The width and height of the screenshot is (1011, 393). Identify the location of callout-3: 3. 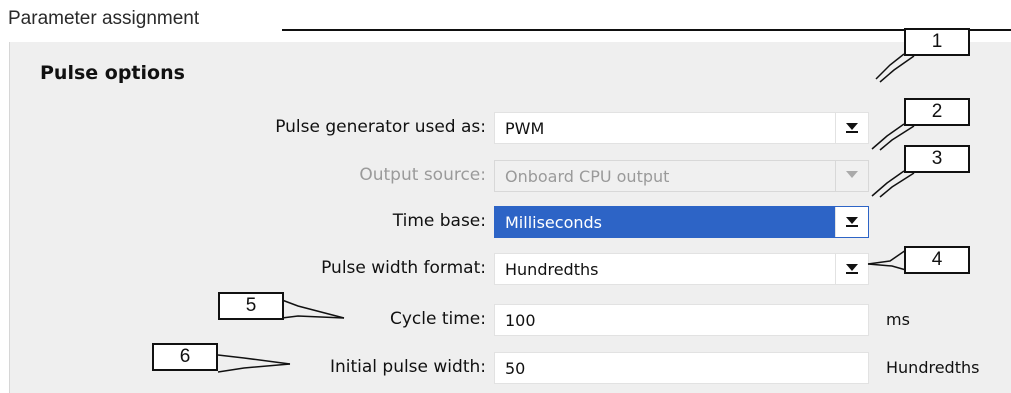
(937, 159).